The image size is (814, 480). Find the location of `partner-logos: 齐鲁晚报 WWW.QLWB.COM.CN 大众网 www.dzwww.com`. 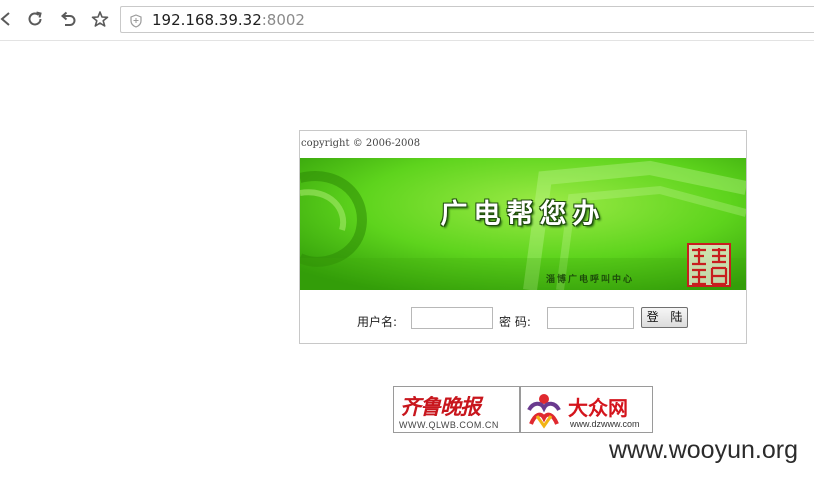

partner-logos: 齐鲁晚报 WWW.QLWB.COM.CN 大众网 www.dzwww.com is located at coordinates (523, 410).